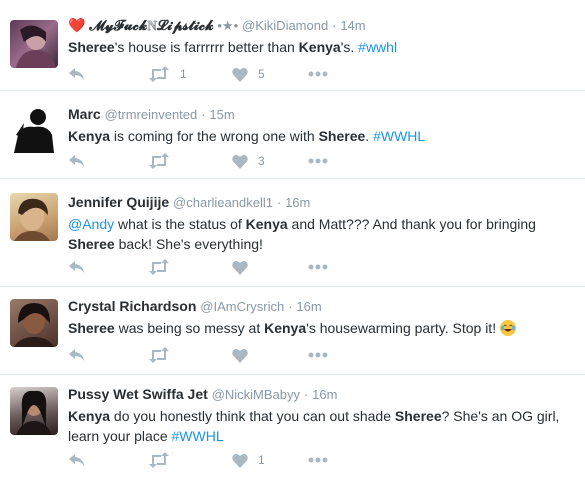 The image size is (585, 480). What do you see at coordinates (91, 224) in the screenshot?
I see `mention-link: @Andy` at bounding box center [91, 224].